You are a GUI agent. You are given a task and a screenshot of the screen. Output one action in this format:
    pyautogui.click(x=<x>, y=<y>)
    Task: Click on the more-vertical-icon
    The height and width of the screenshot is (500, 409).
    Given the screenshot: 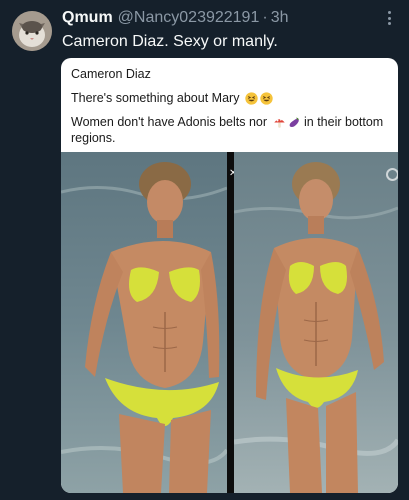 What is the action you would take?
    pyautogui.click(x=389, y=18)
    